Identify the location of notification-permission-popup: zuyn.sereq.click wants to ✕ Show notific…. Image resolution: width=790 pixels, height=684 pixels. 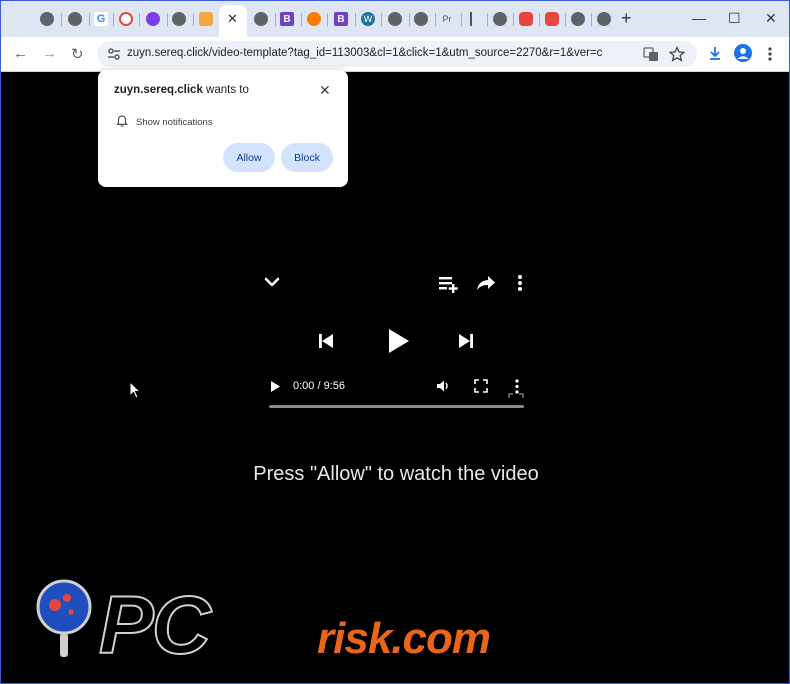
(223, 128).